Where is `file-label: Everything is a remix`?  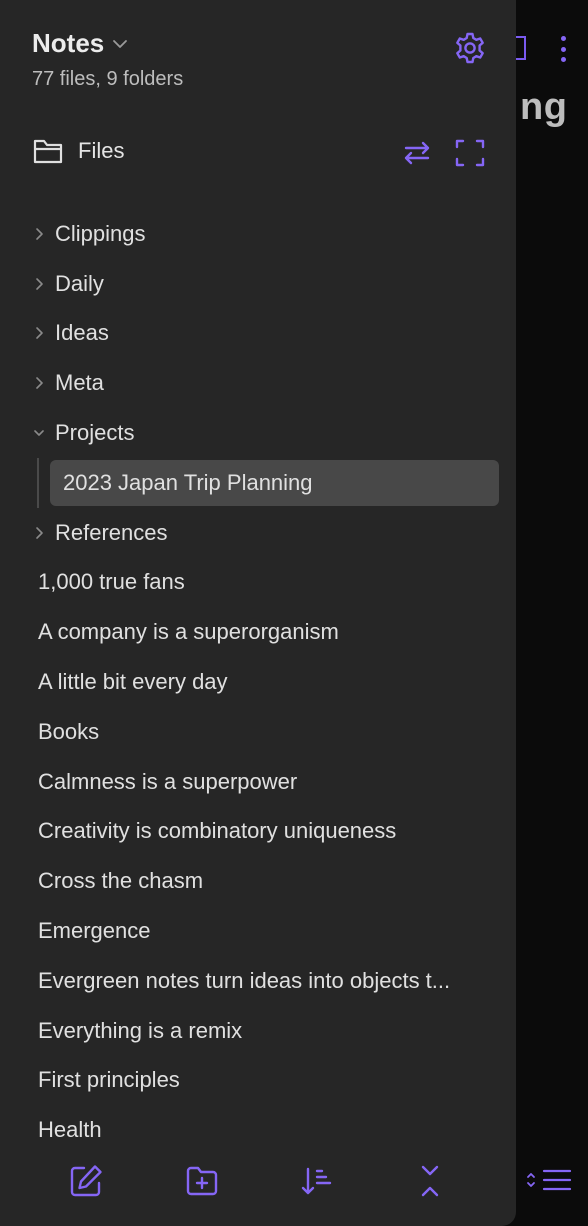 file-label: Everything is a remix is located at coordinates (140, 1030).